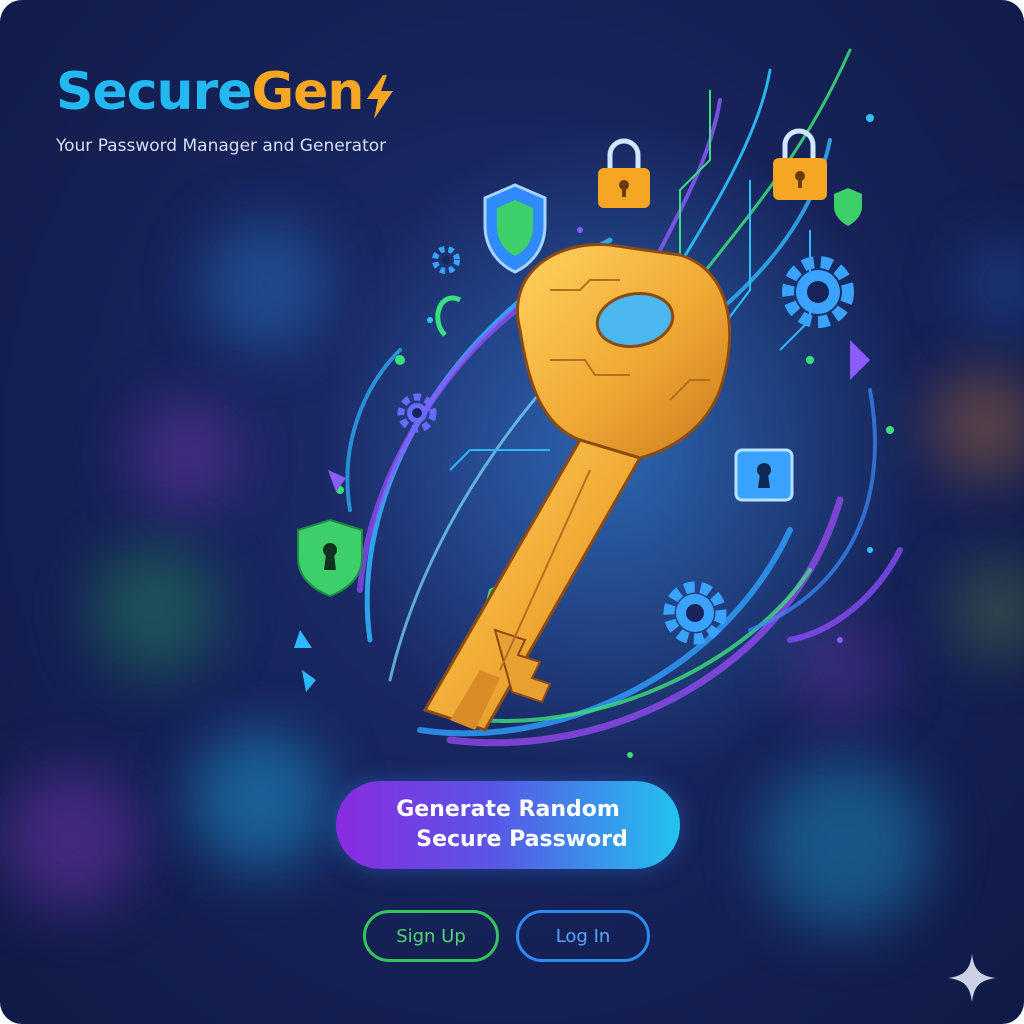 This screenshot has width=1024, height=1024. What do you see at coordinates (972, 980) in the screenshot?
I see `sparkle-icon` at bounding box center [972, 980].